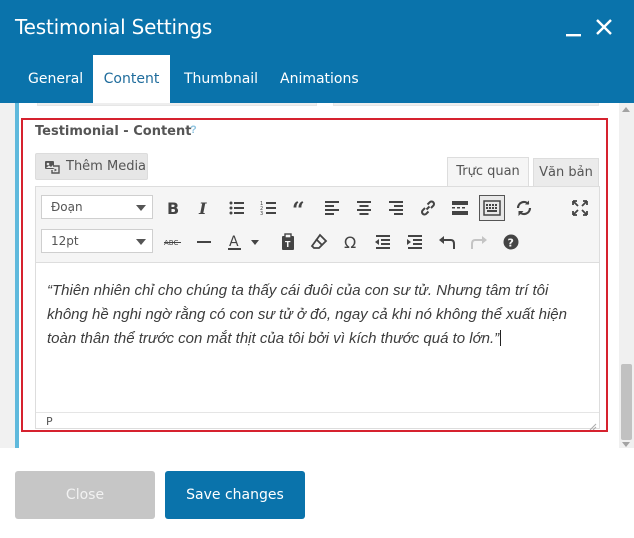 The height and width of the screenshot is (538, 634). I want to click on dialog-title: Testimonial Settings, so click(114, 27).